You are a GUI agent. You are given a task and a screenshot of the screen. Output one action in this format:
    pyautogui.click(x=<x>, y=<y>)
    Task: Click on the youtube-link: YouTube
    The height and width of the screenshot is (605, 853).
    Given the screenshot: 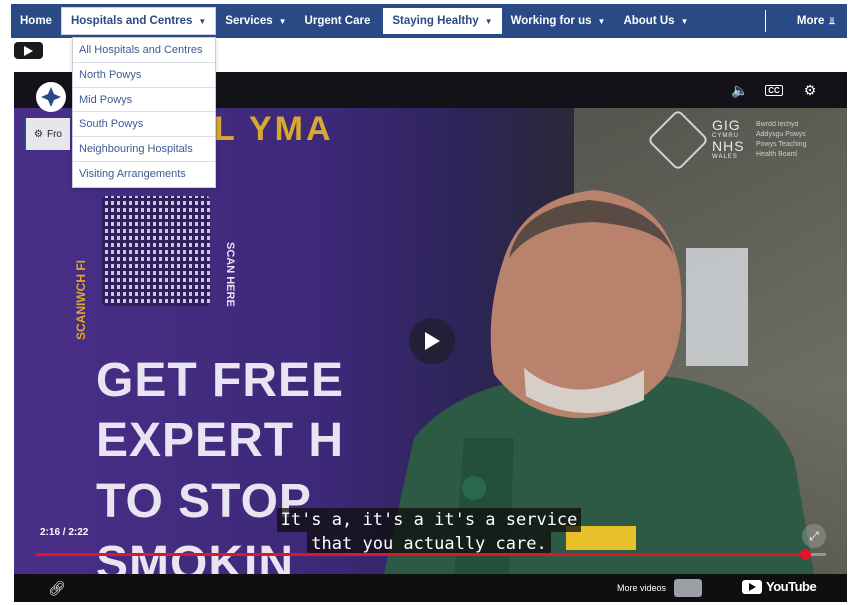 What is the action you would take?
    pyautogui.click(x=779, y=586)
    